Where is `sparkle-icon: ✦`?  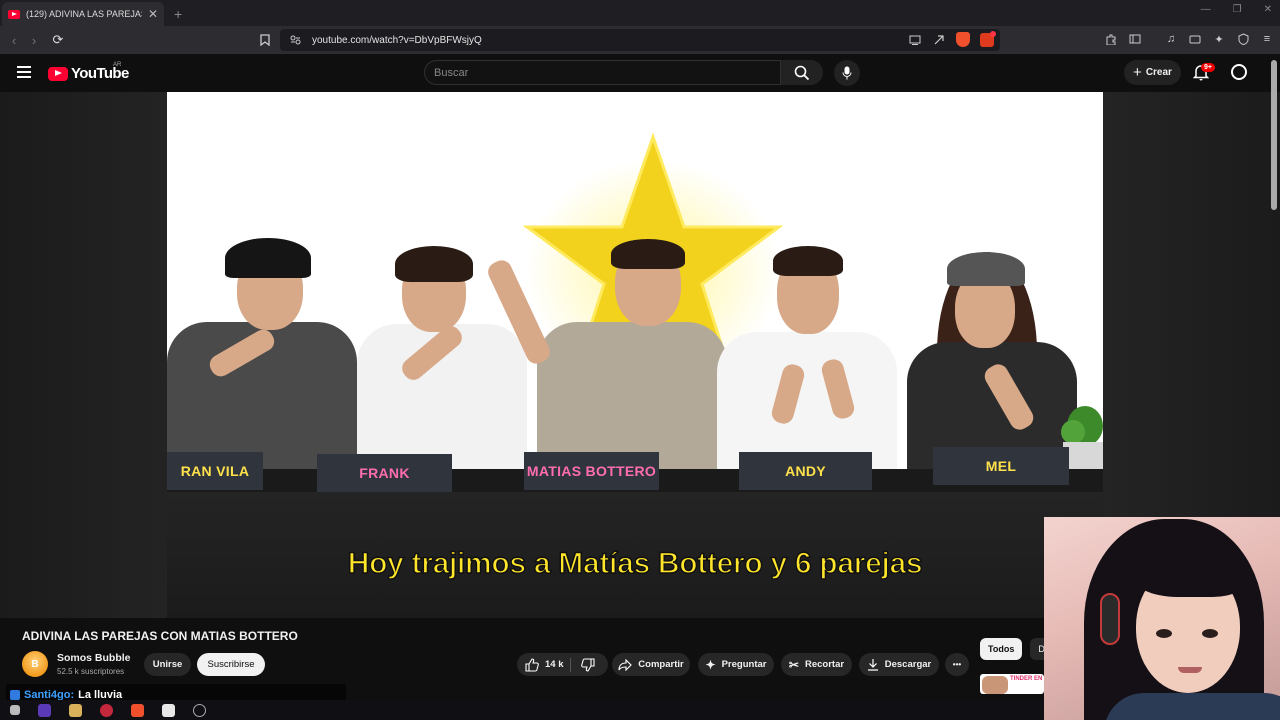 sparkle-icon: ✦ is located at coordinates (710, 664).